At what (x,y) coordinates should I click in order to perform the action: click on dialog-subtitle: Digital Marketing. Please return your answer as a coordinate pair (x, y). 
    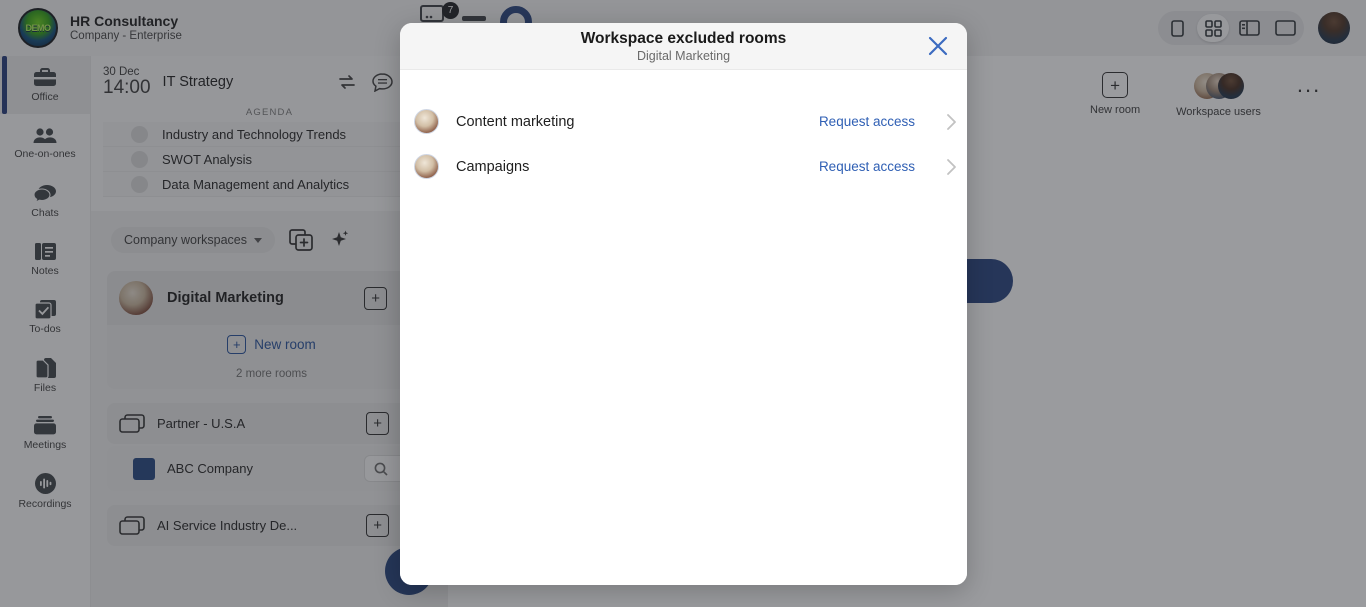
    Looking at the image, I should click on (683, 55).